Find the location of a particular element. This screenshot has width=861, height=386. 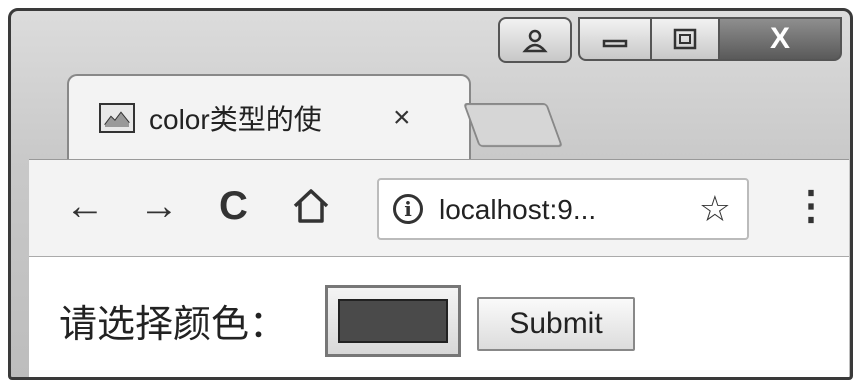

minimize-icon is located at coordinates (615, 43).